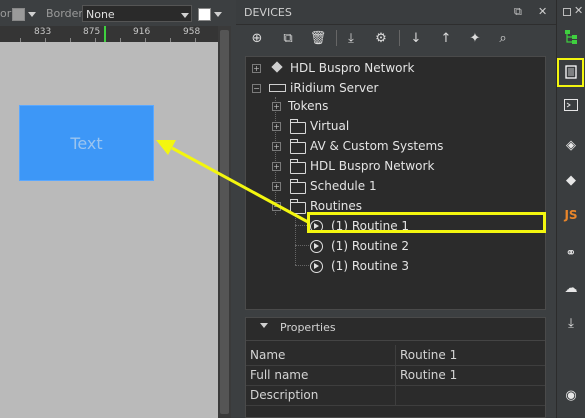  Describe the element at coordinates (92, 32) in the screenshot. I see `ruler-tick-label: 875` at that location.